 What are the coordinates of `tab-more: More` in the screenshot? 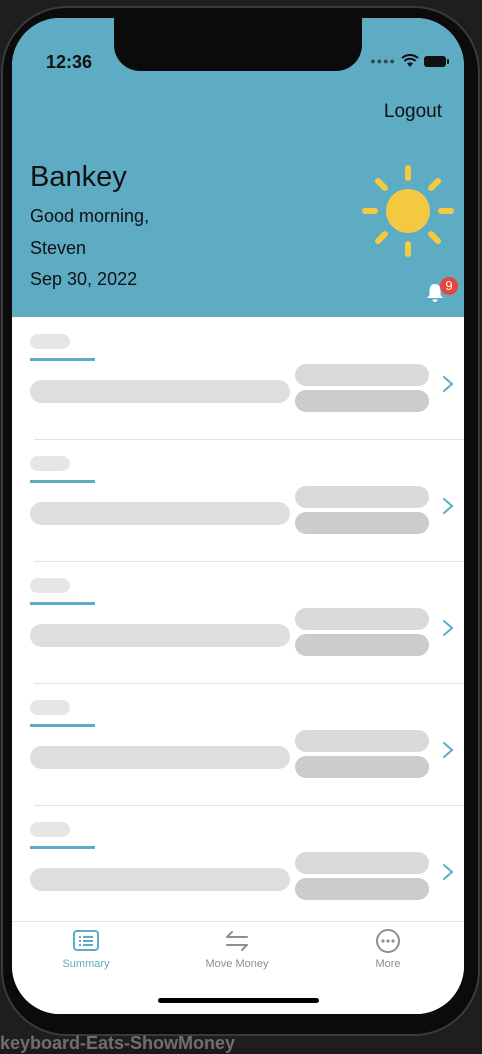 It's located at (388, 949).